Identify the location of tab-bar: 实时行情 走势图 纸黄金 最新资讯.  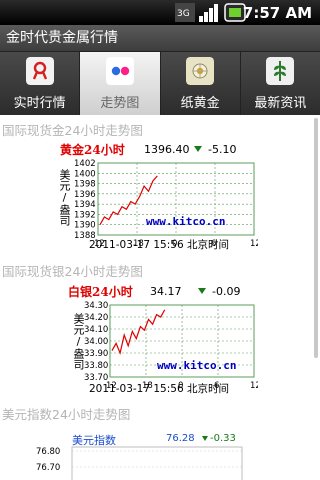
(160, 83).